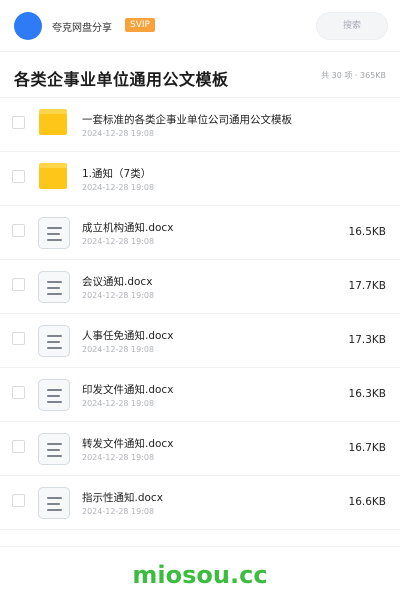 This screenshot has width=400, height=600. Describe the element at coordinates (28, 26) in the screenshot. I see `avatar` at that location.